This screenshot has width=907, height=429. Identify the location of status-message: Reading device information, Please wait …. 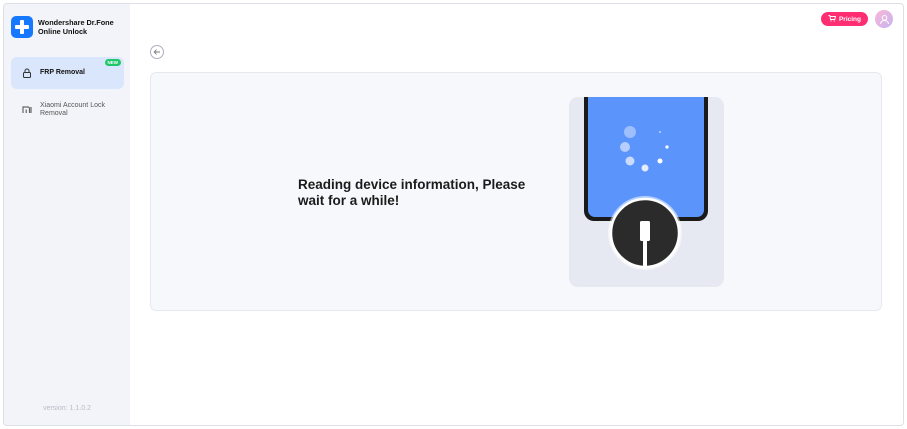
(412, 192).